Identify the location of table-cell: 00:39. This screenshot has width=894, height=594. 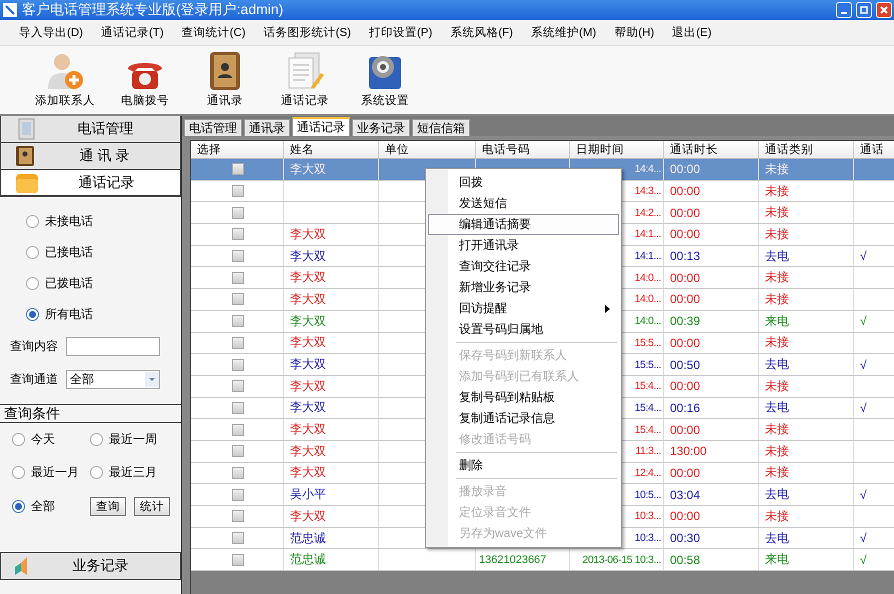
(685, 321).